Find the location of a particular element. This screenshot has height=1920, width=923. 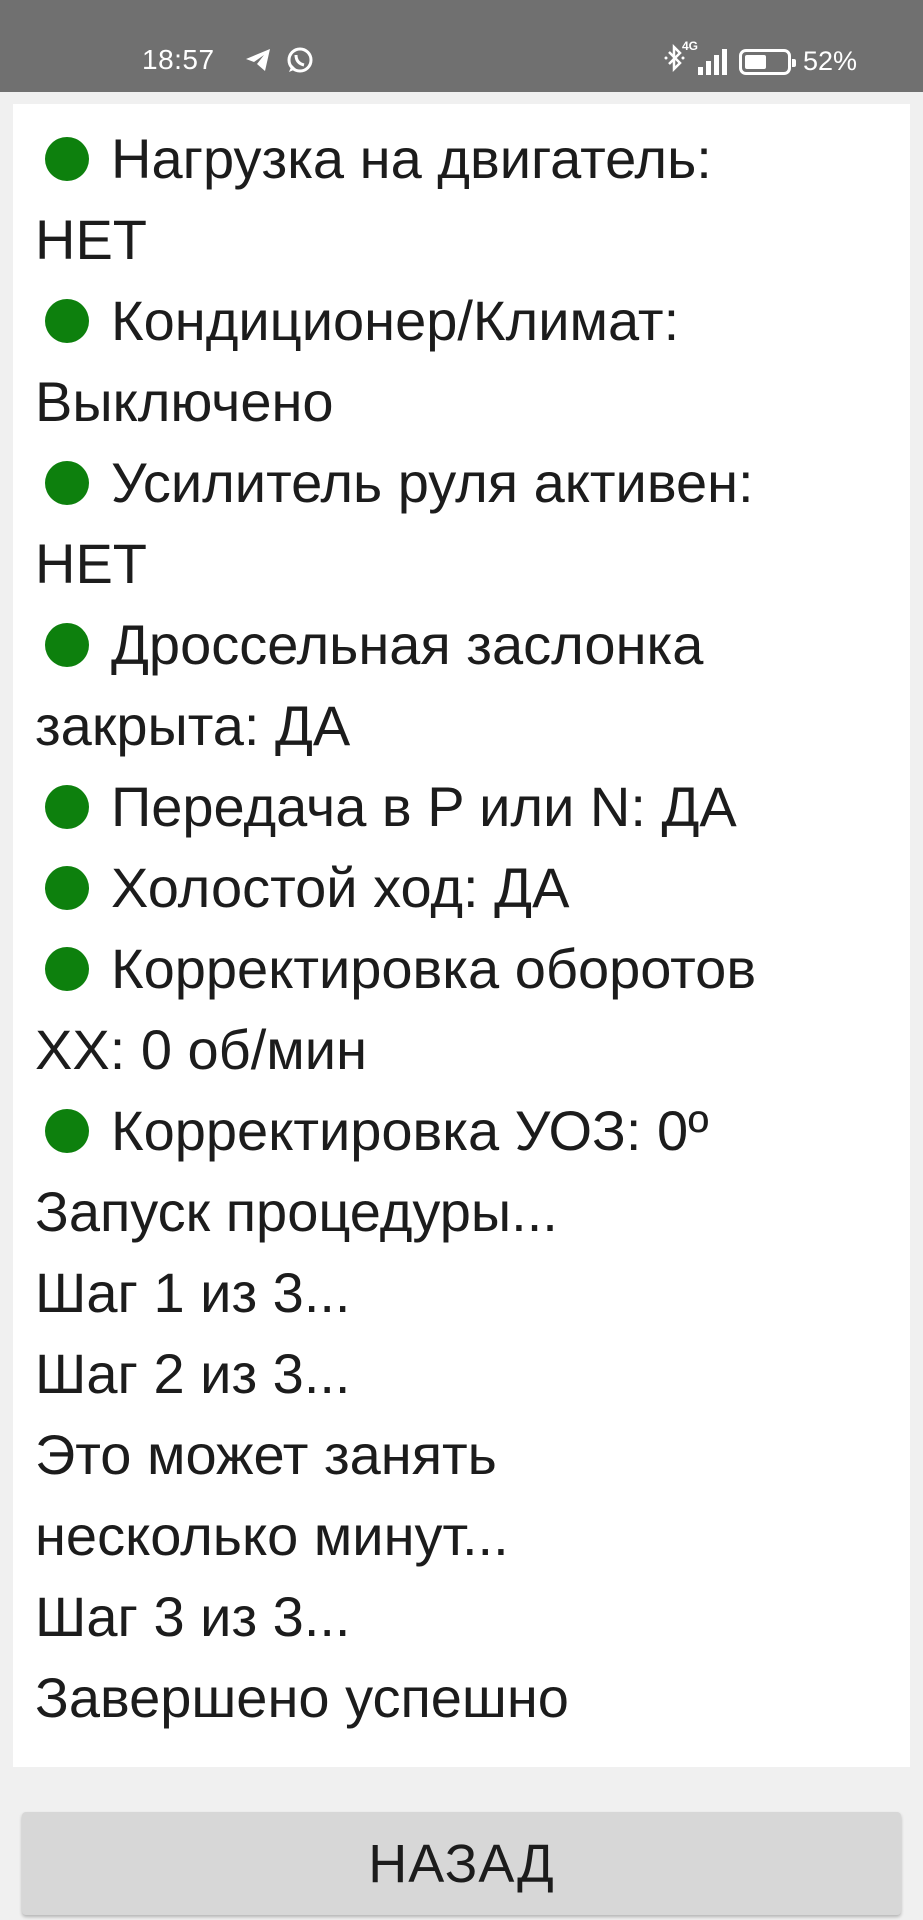

log-line: Это может занять is located at coordinates (472, 1454).